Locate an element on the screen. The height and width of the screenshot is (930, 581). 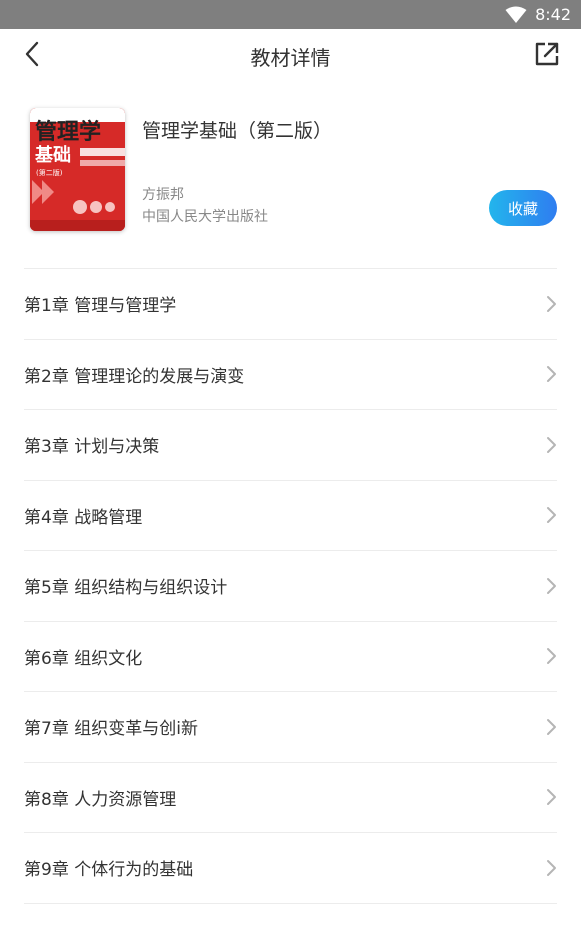
chapter-label: 第2章 管理理论的发展与演变 is located at coordinates (134, 376).